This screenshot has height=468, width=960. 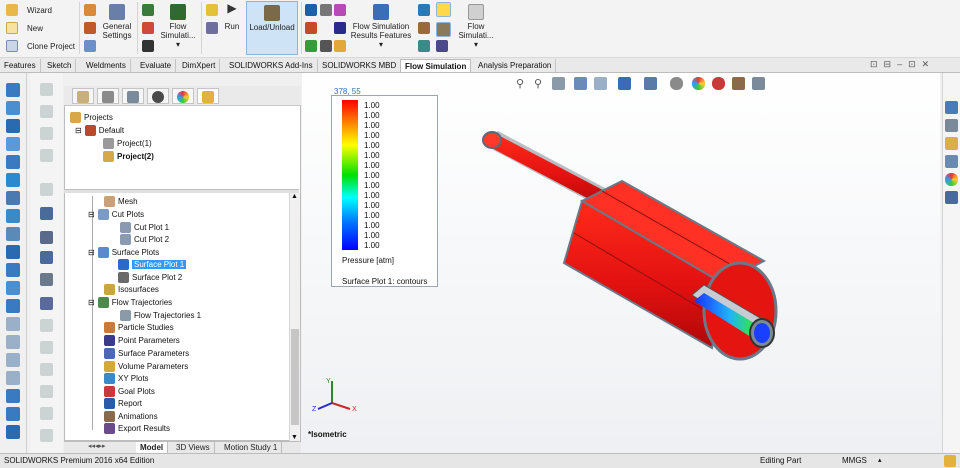 What do you see at coordinates (951, 197) in the screenshot?
I see `custom-properties-icon` at bounding box center [951, 197].